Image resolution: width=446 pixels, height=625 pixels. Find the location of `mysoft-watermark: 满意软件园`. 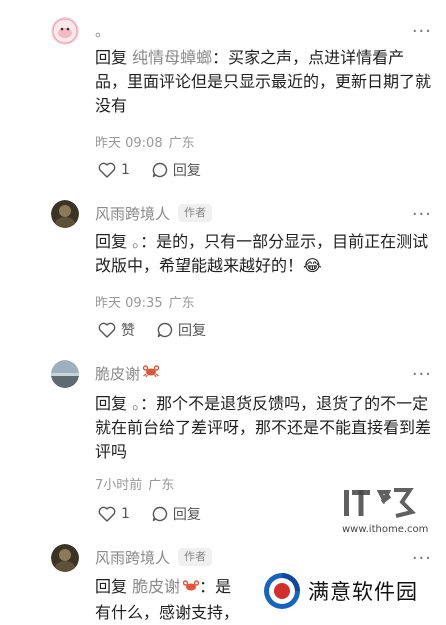

mysoft-watermark: 满意软件园 is located at coordinates (354, 591).